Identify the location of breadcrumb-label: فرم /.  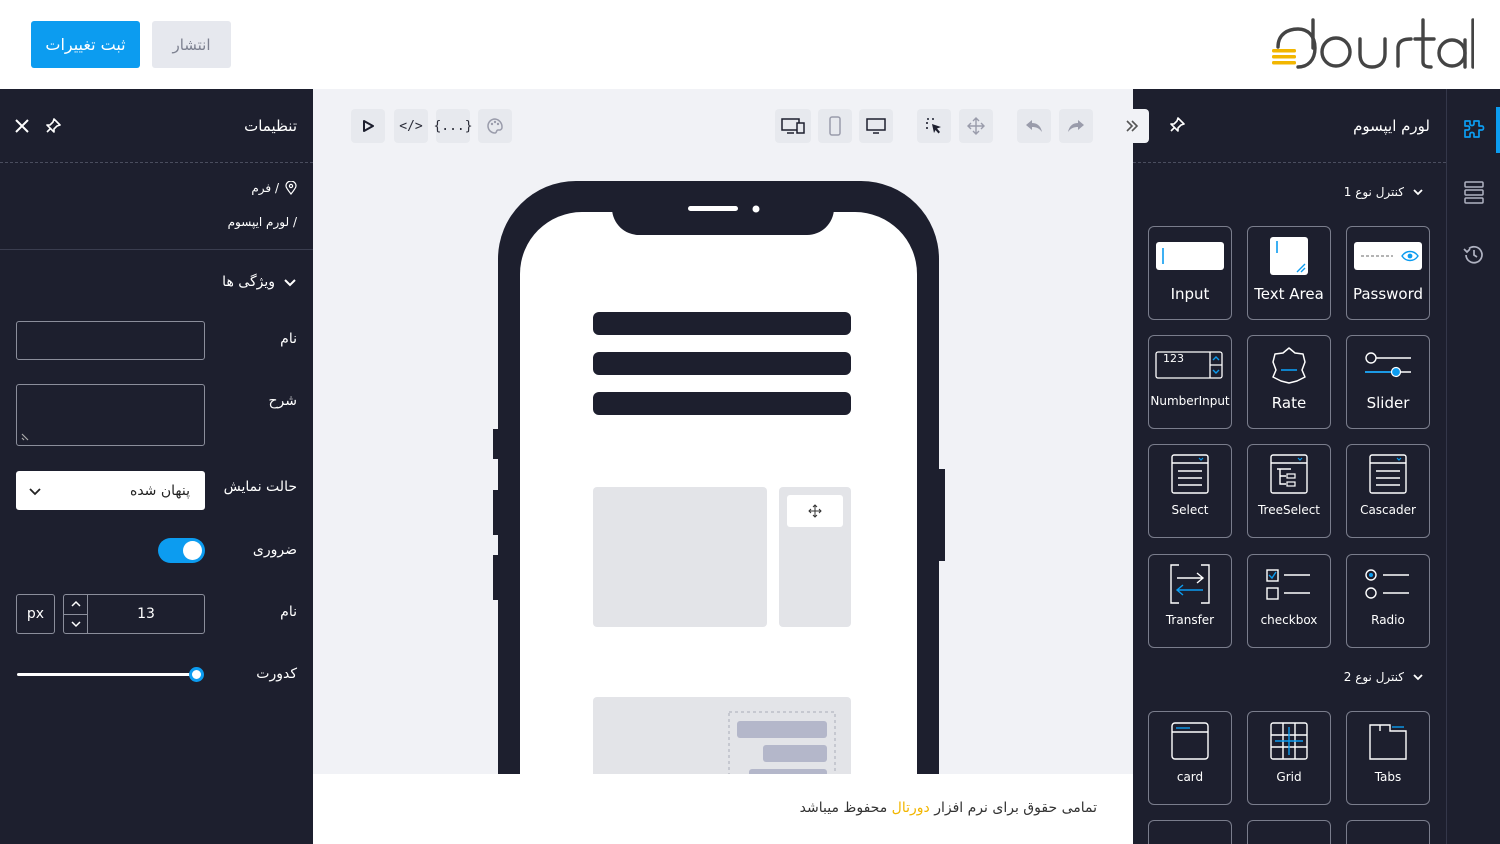
(265, 188).